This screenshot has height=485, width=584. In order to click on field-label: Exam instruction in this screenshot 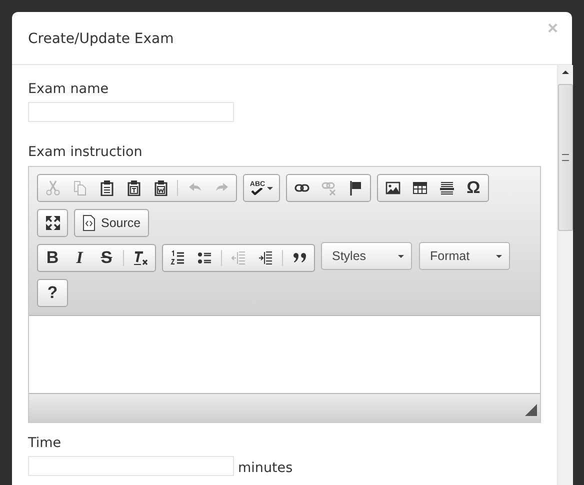, I will do `click(86, 152)`.